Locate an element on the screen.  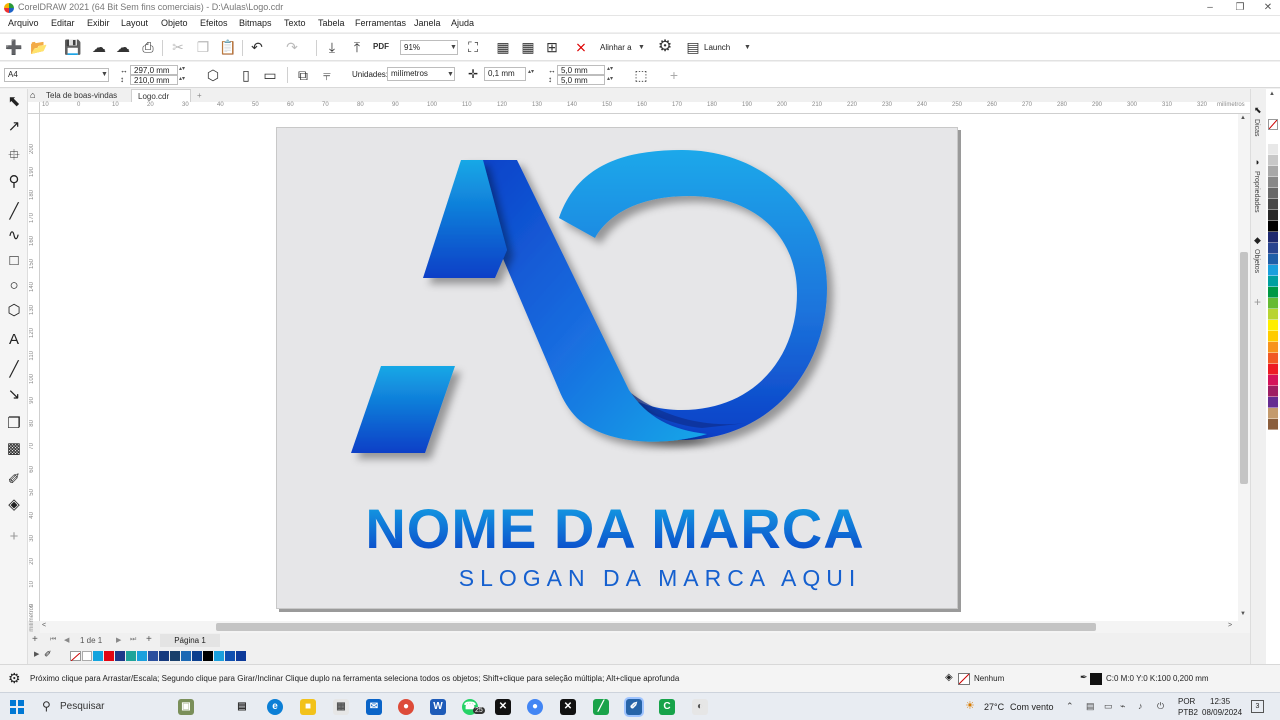
export-icon: ⤒ is located at coordinates (357, 47).